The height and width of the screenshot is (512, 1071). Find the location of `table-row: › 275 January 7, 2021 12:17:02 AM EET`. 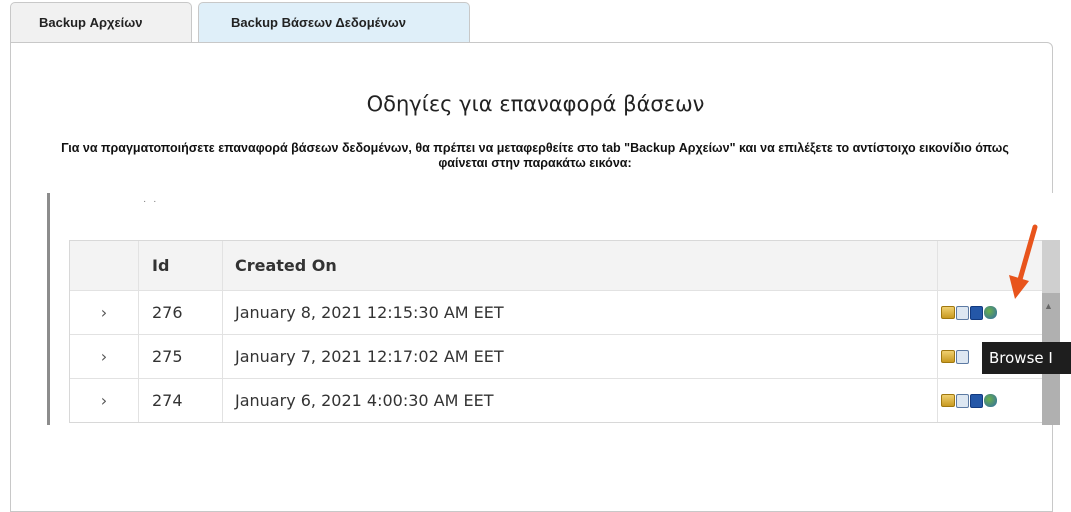

table-row: › 275 January 7, 2021 12:17:02 AM EET is located at coordinates (556, 357).